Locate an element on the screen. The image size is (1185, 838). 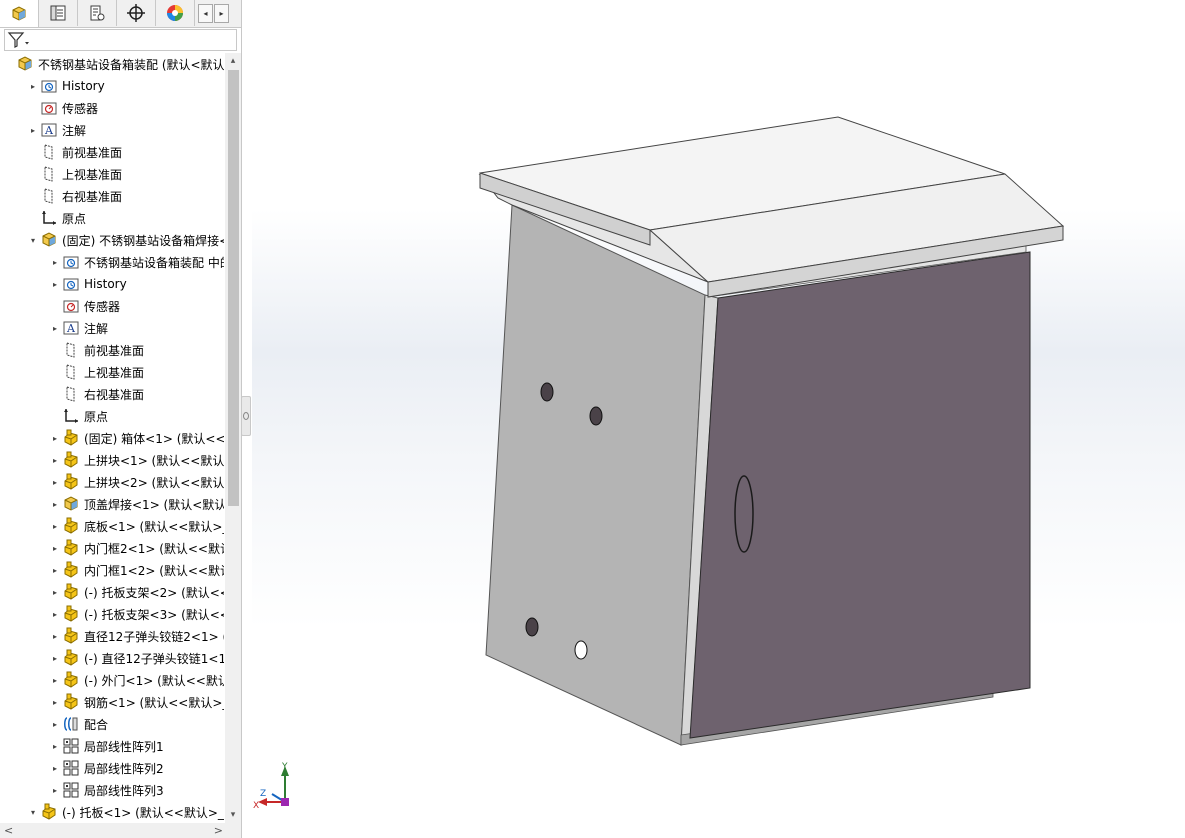
tree-item: ▸ 内门框2<1> (默认<<默认> is located at coordinates (137, 548).